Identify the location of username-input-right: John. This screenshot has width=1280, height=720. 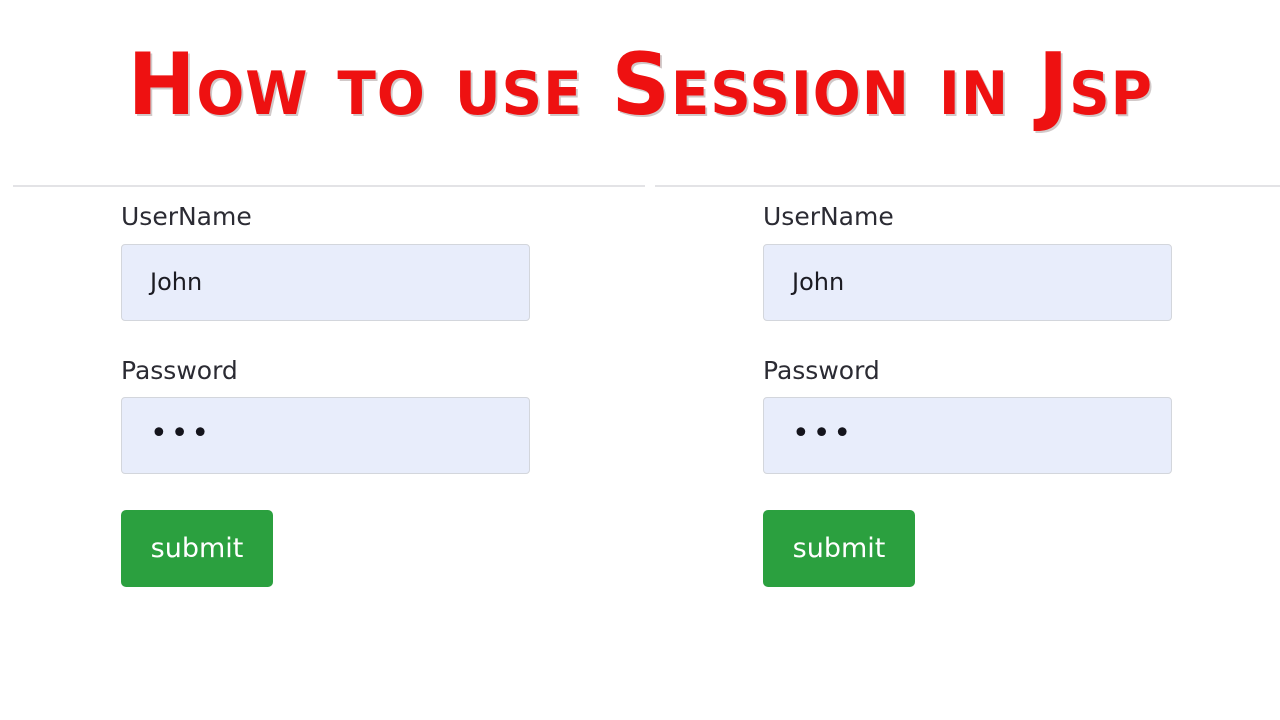
(967, 282).